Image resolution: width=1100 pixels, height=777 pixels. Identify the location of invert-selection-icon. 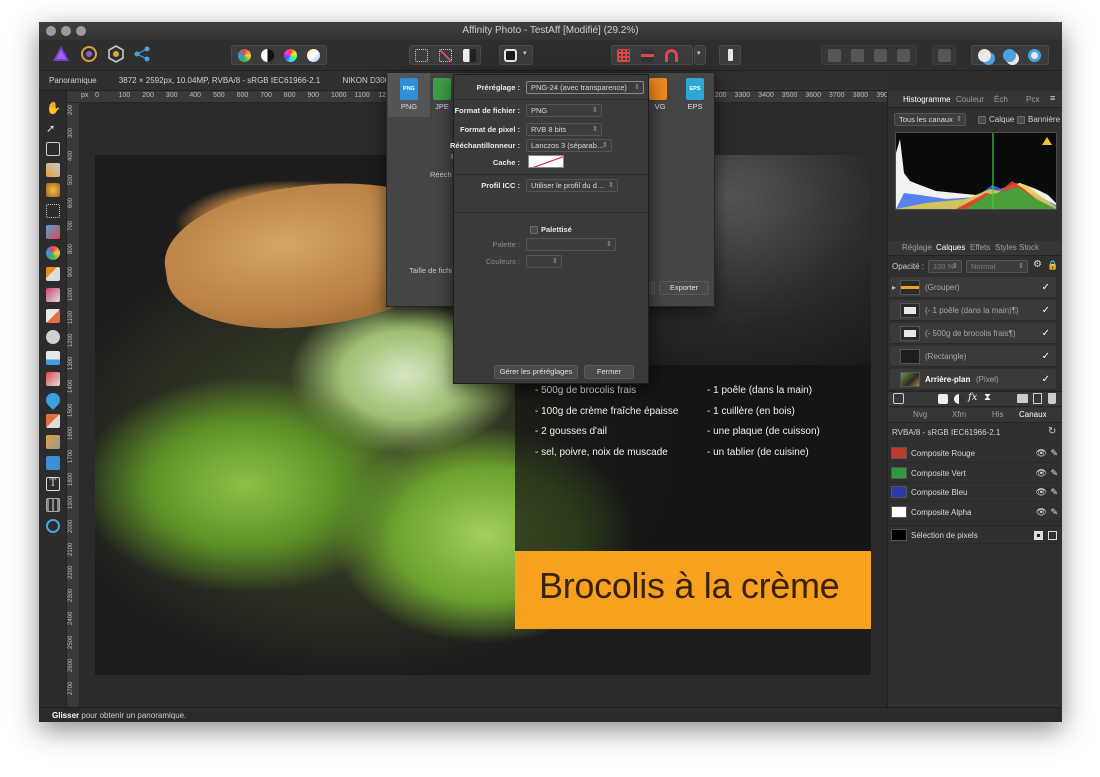
(469, 55).